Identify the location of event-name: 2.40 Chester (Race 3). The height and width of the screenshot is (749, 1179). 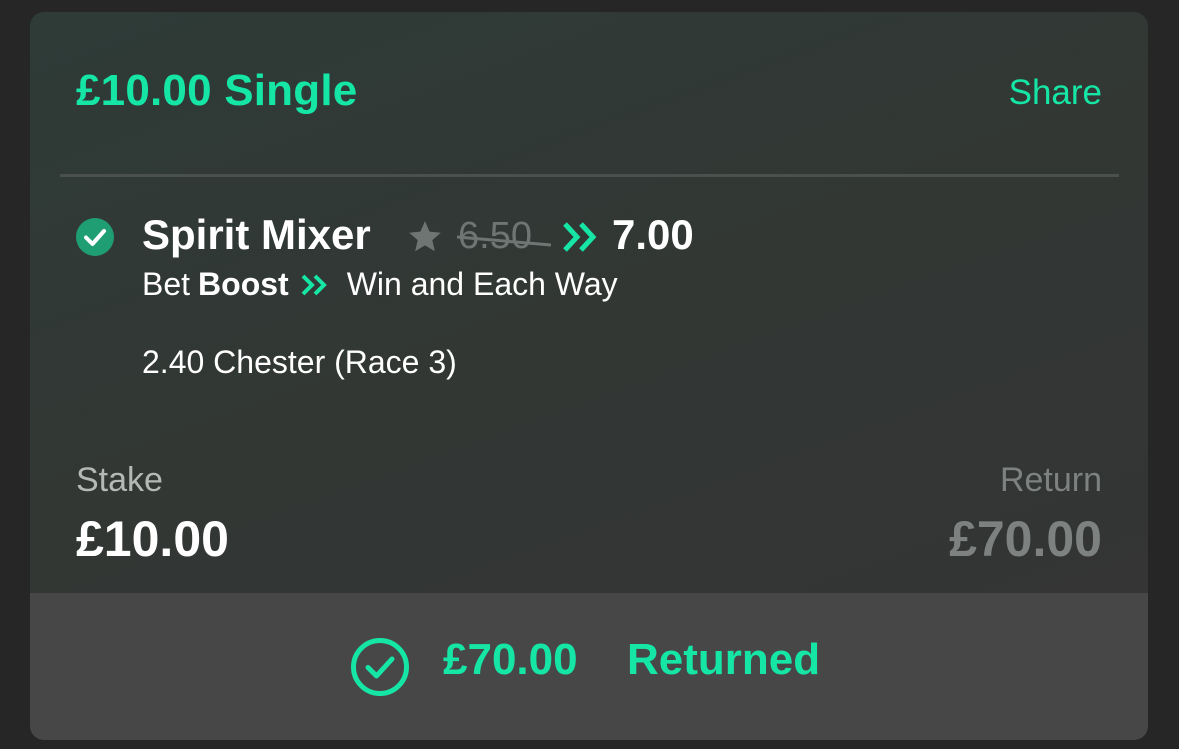
(299, 362).